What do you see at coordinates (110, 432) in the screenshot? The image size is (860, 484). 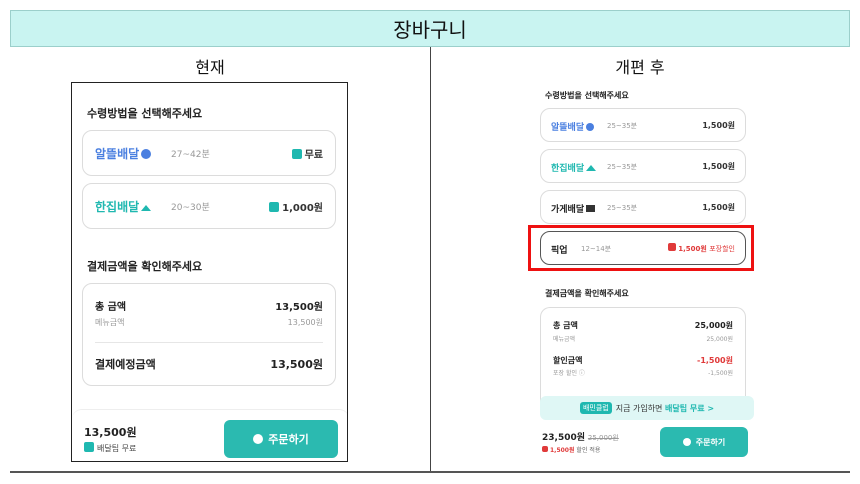 I see `footer-total: 13,500원` at bounding box center [110, 432].